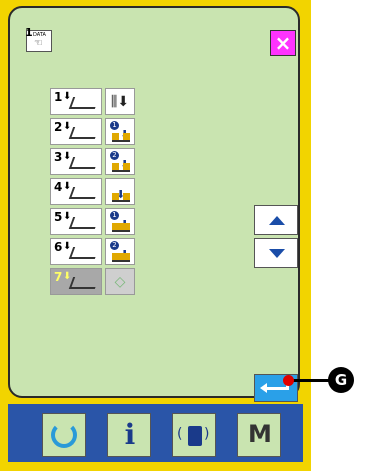 Image resolution: width=368 pixels, height=471 pixels. Describe the element at coordinates (263, 388) in the screenshot. I see `enter-arrow-head` at that location.